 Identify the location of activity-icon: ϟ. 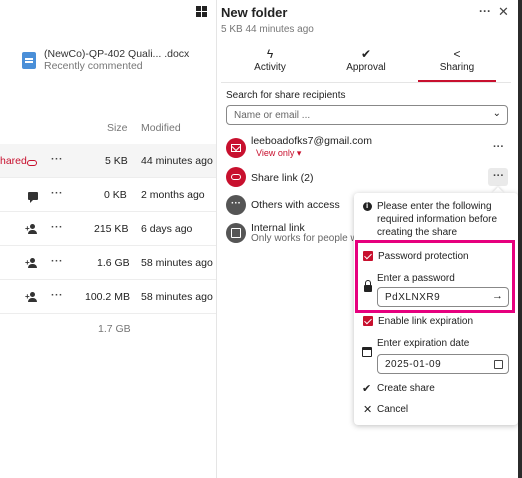
(270, 54).